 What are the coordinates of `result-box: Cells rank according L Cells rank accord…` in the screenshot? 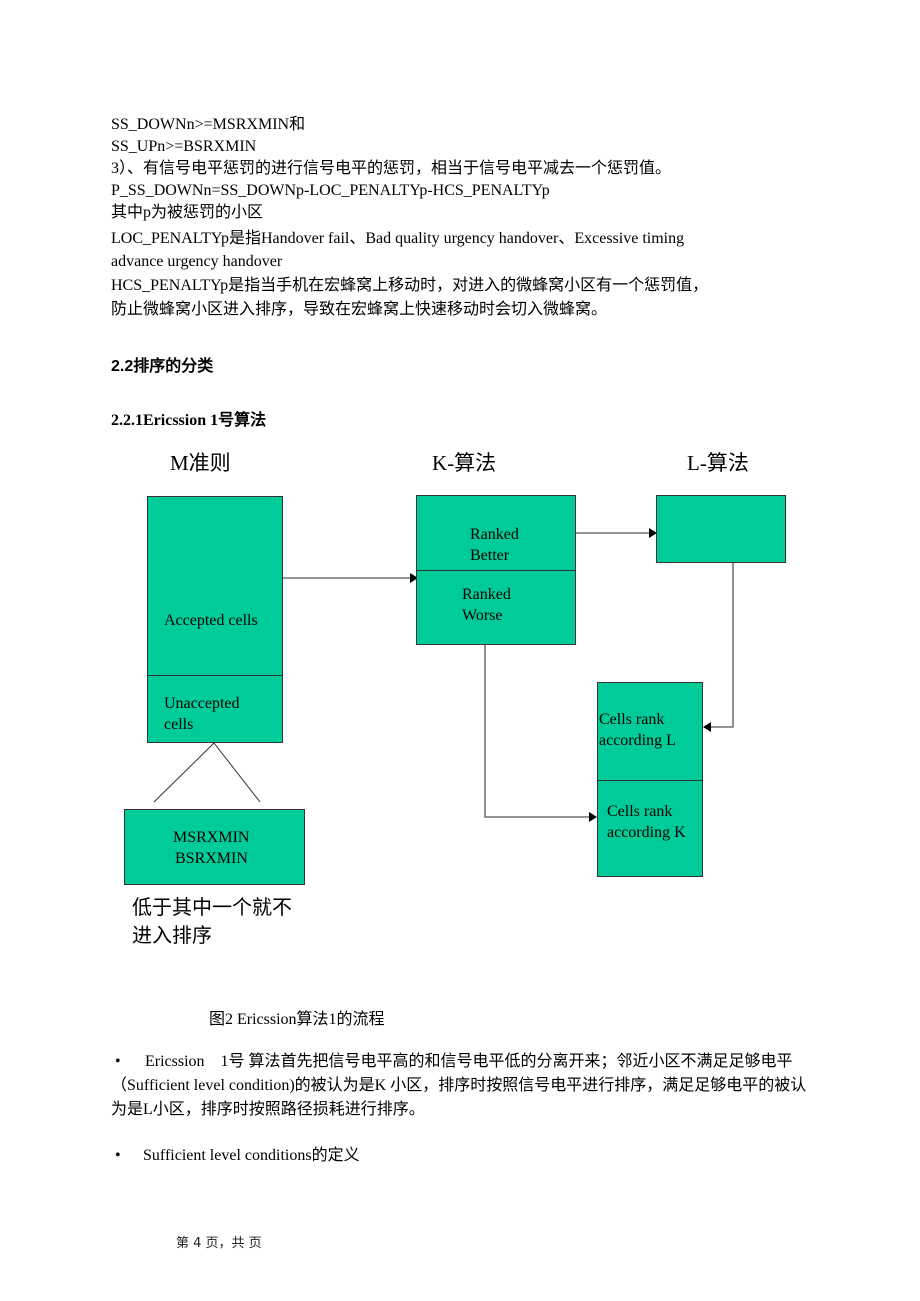 It's located at (650, 779).